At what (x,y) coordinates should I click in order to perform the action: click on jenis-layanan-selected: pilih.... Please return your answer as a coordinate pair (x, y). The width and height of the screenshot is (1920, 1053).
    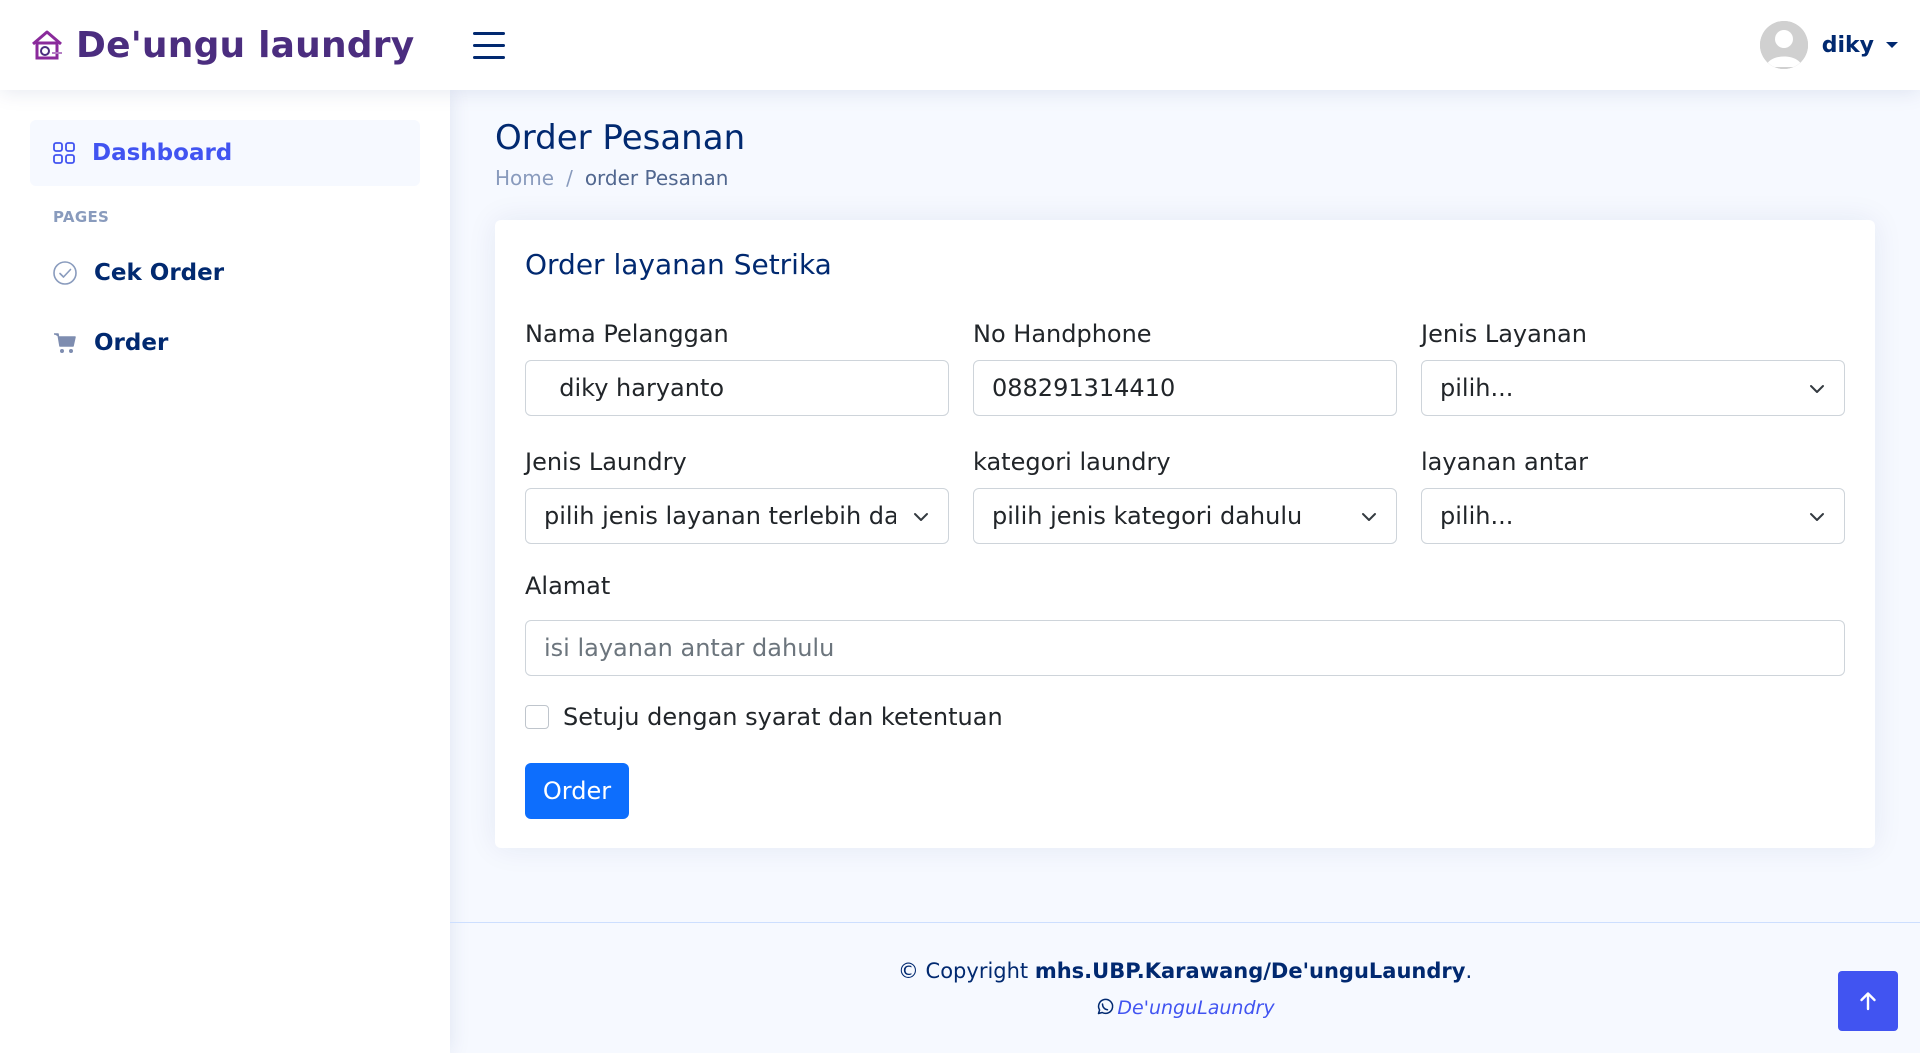
    Looking at the image, I should click on (1477, 388).